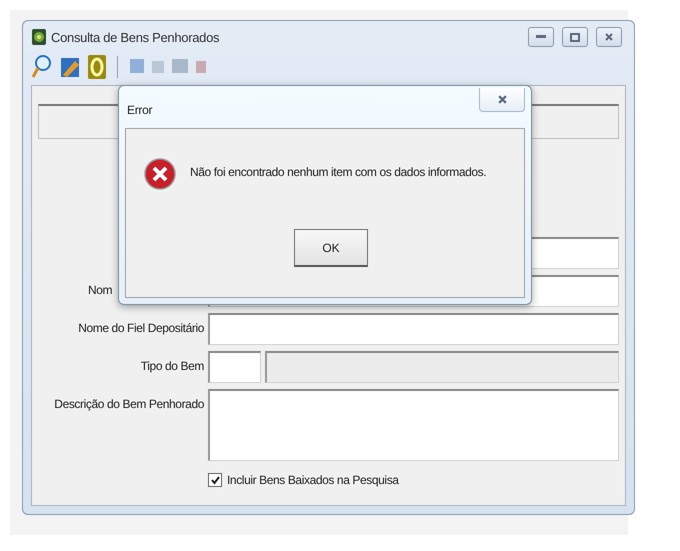 This screenshot has height=551, width=680. What do you see at coordinates (141, 328) in the screenshot?
I see `field-label: Nome do Fiel Depositário` at bounding box center [141, 328].